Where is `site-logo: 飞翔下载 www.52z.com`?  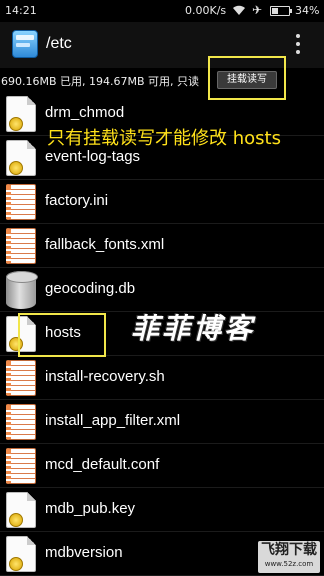
site-logo: 飞翔下载 www.52z.com is located at coordinates (289, 557).